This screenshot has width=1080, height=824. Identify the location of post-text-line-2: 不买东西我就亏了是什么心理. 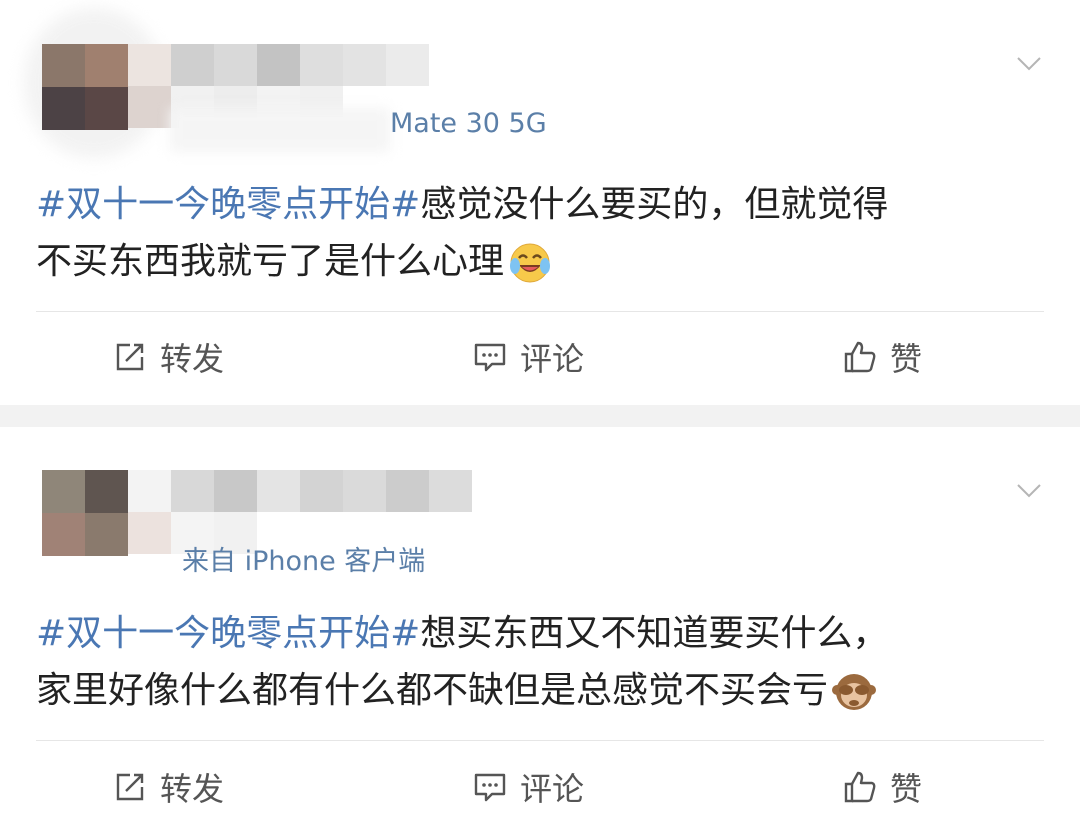
(270, 261).